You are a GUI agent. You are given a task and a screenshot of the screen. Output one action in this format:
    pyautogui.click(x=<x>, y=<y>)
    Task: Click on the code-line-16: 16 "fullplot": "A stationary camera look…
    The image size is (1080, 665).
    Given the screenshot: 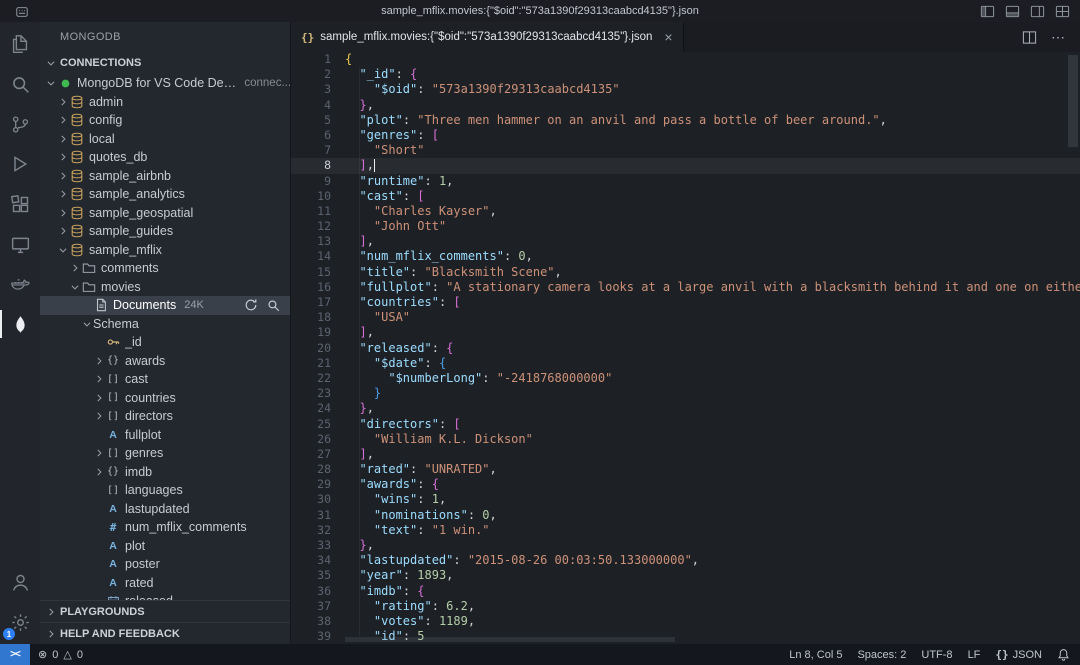 What is the action you would take?
    pyautogui.click(x=685, y=287)
    